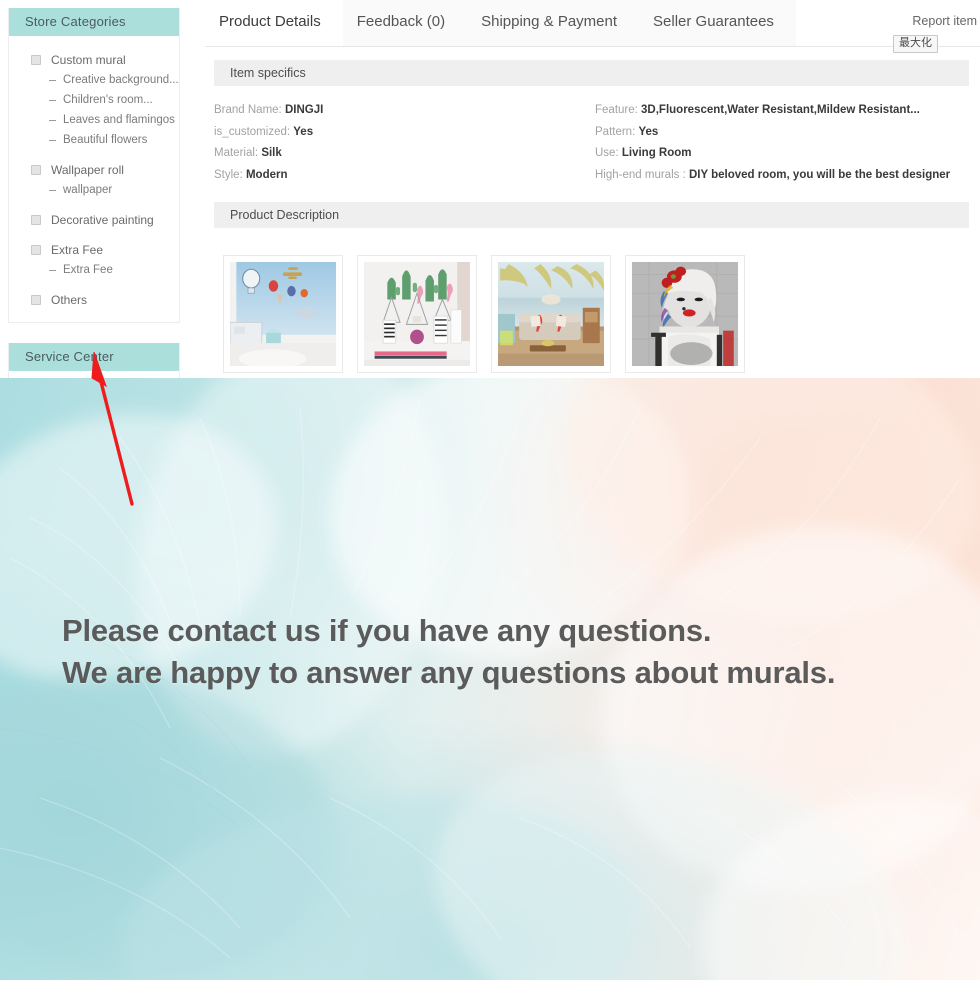 The width and height of the screenshot is (980, 994). Describe the element at coordinates (403, 133) in the screenshot. I see `spec-row: is_customized: Yes` at that location.